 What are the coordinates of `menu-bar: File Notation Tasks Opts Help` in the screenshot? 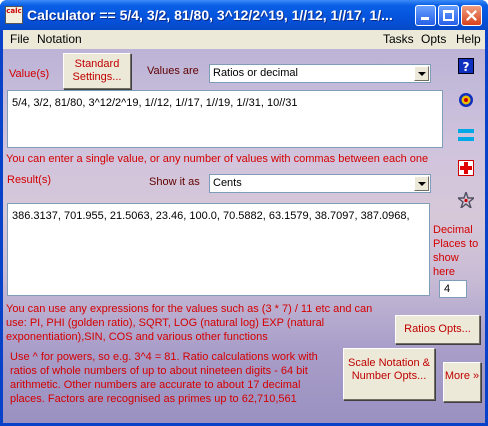 It's located at (244, 39).